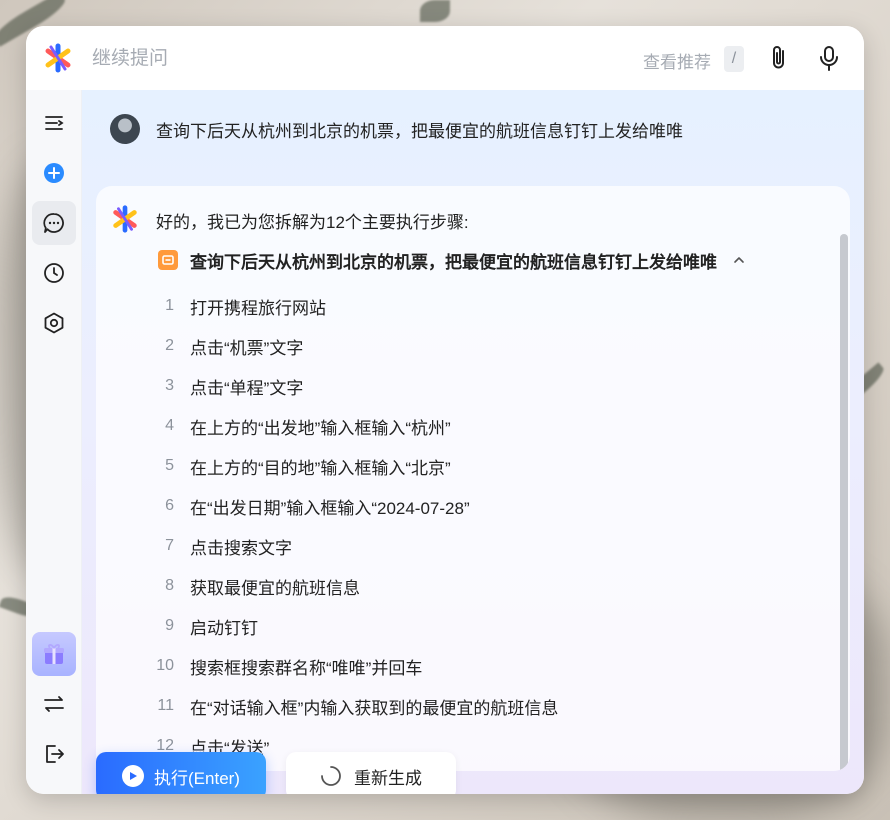  What do you see at coordinates (374, 708) in the screenshot?
I see `step-text: 在“对话输入框”内输入获取到的最便宜的航班信息` at bounding box center [374, 708].